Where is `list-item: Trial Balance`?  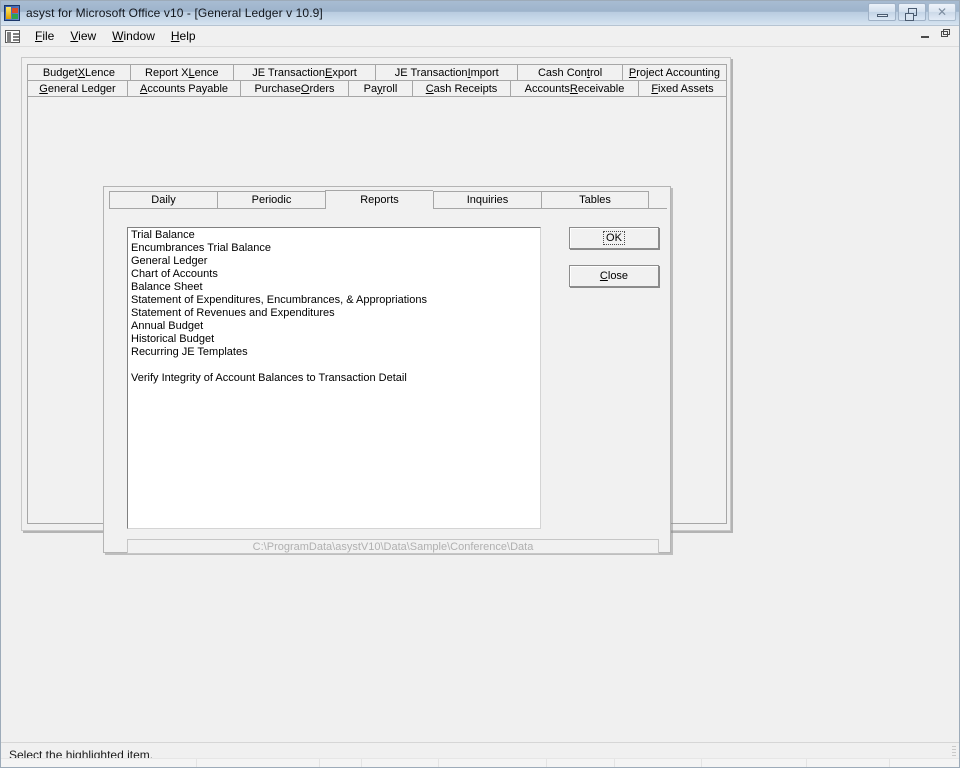 list-item: Trial Balance is located at coordinates (334, 235).